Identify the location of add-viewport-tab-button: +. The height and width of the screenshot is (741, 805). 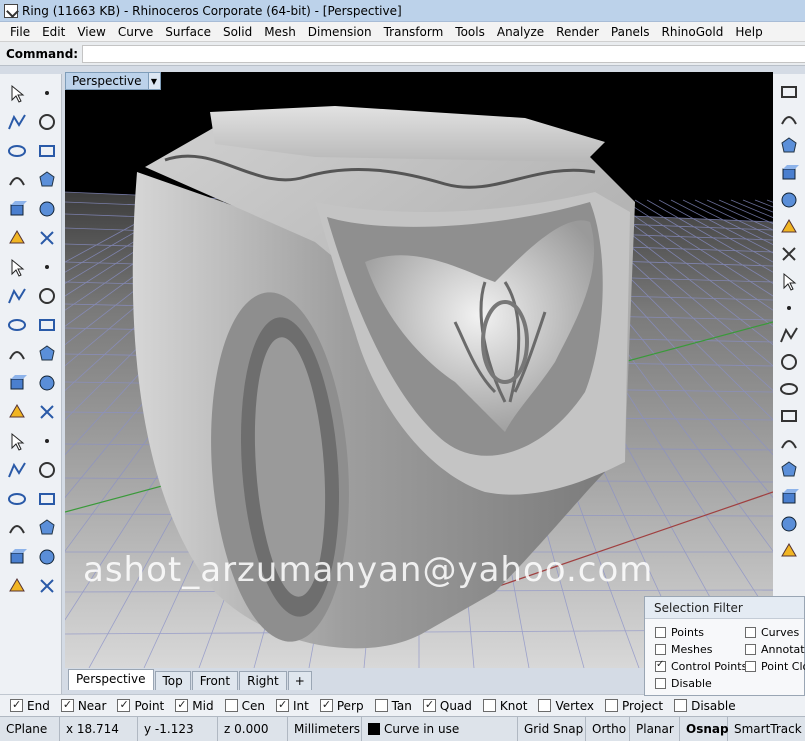
(299, 680).